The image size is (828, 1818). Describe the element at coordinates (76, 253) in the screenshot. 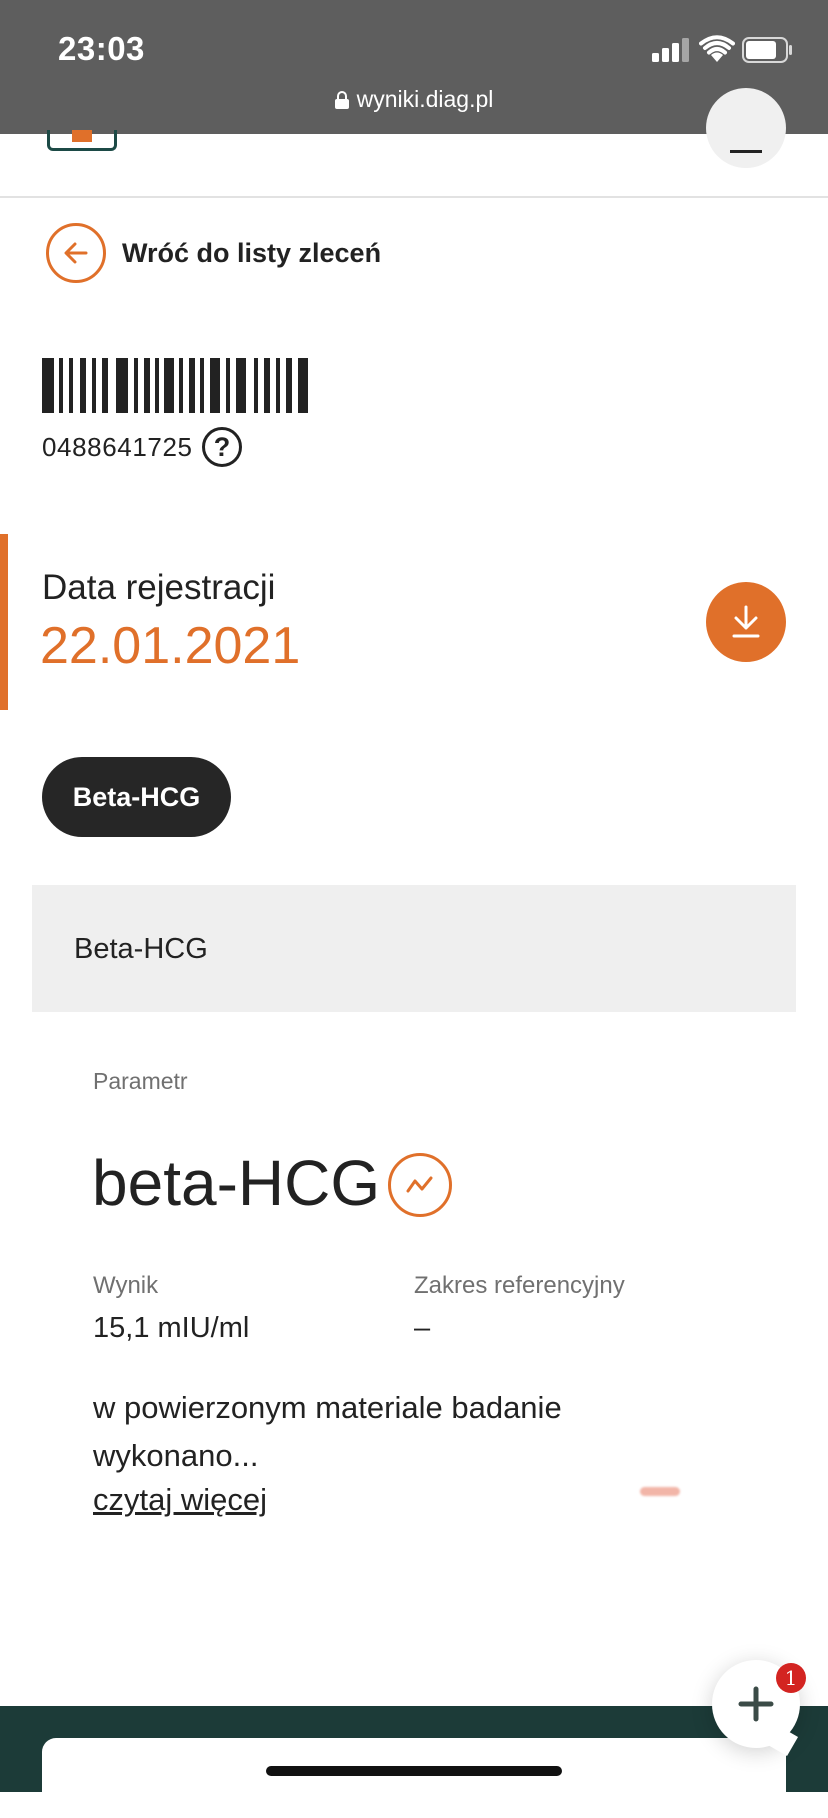

I see `back-arrow-icon` at that location.